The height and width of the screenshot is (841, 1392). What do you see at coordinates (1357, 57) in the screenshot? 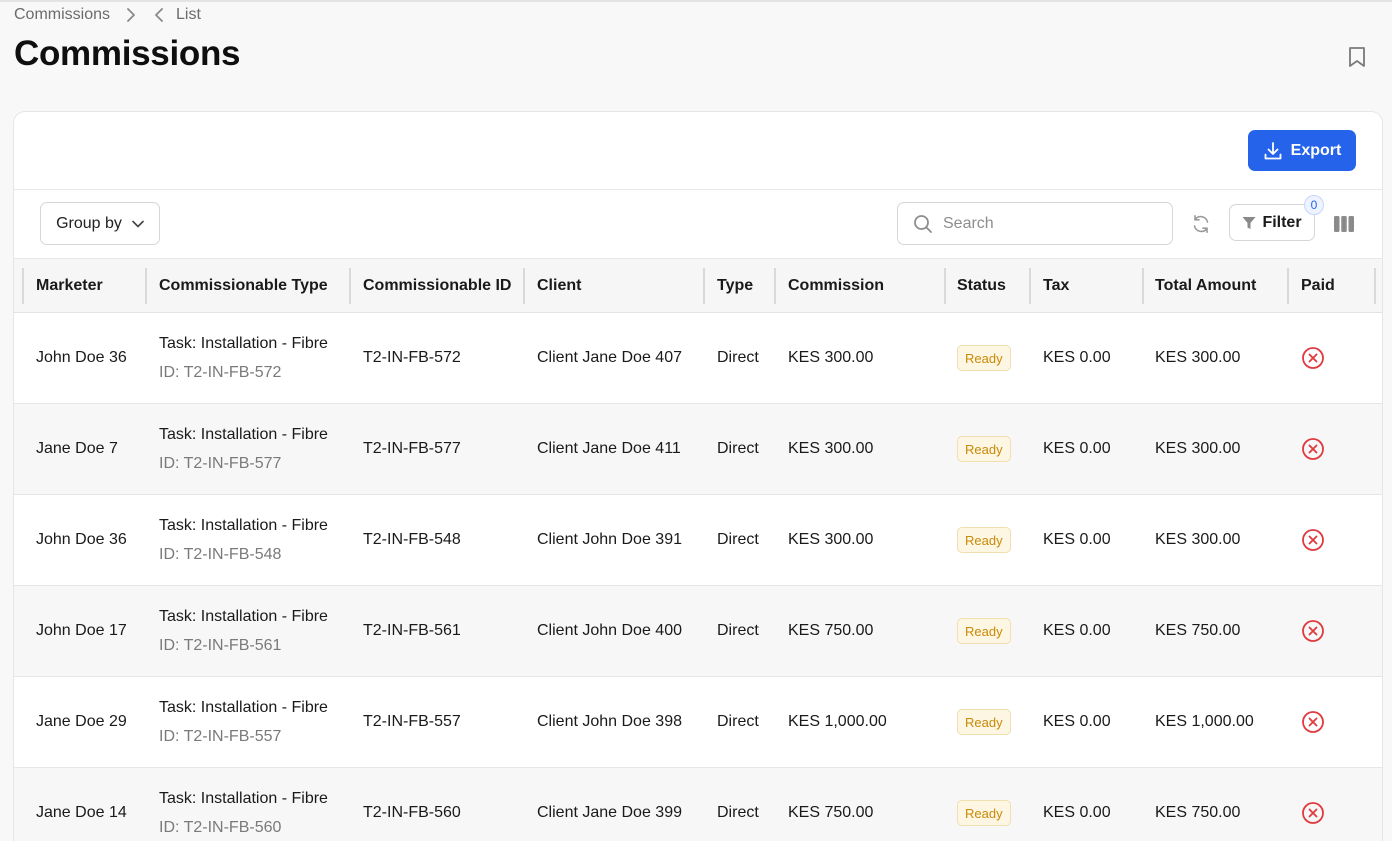
I see `bookmark-icon` at bounding box center [1357, 57].